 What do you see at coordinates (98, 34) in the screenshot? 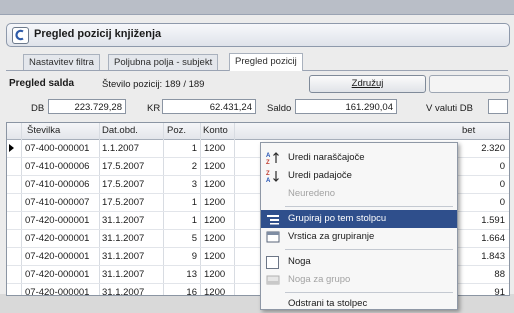
I see `window-title: Pregled pozicij knjiženja` at bounding box center [98, 34].